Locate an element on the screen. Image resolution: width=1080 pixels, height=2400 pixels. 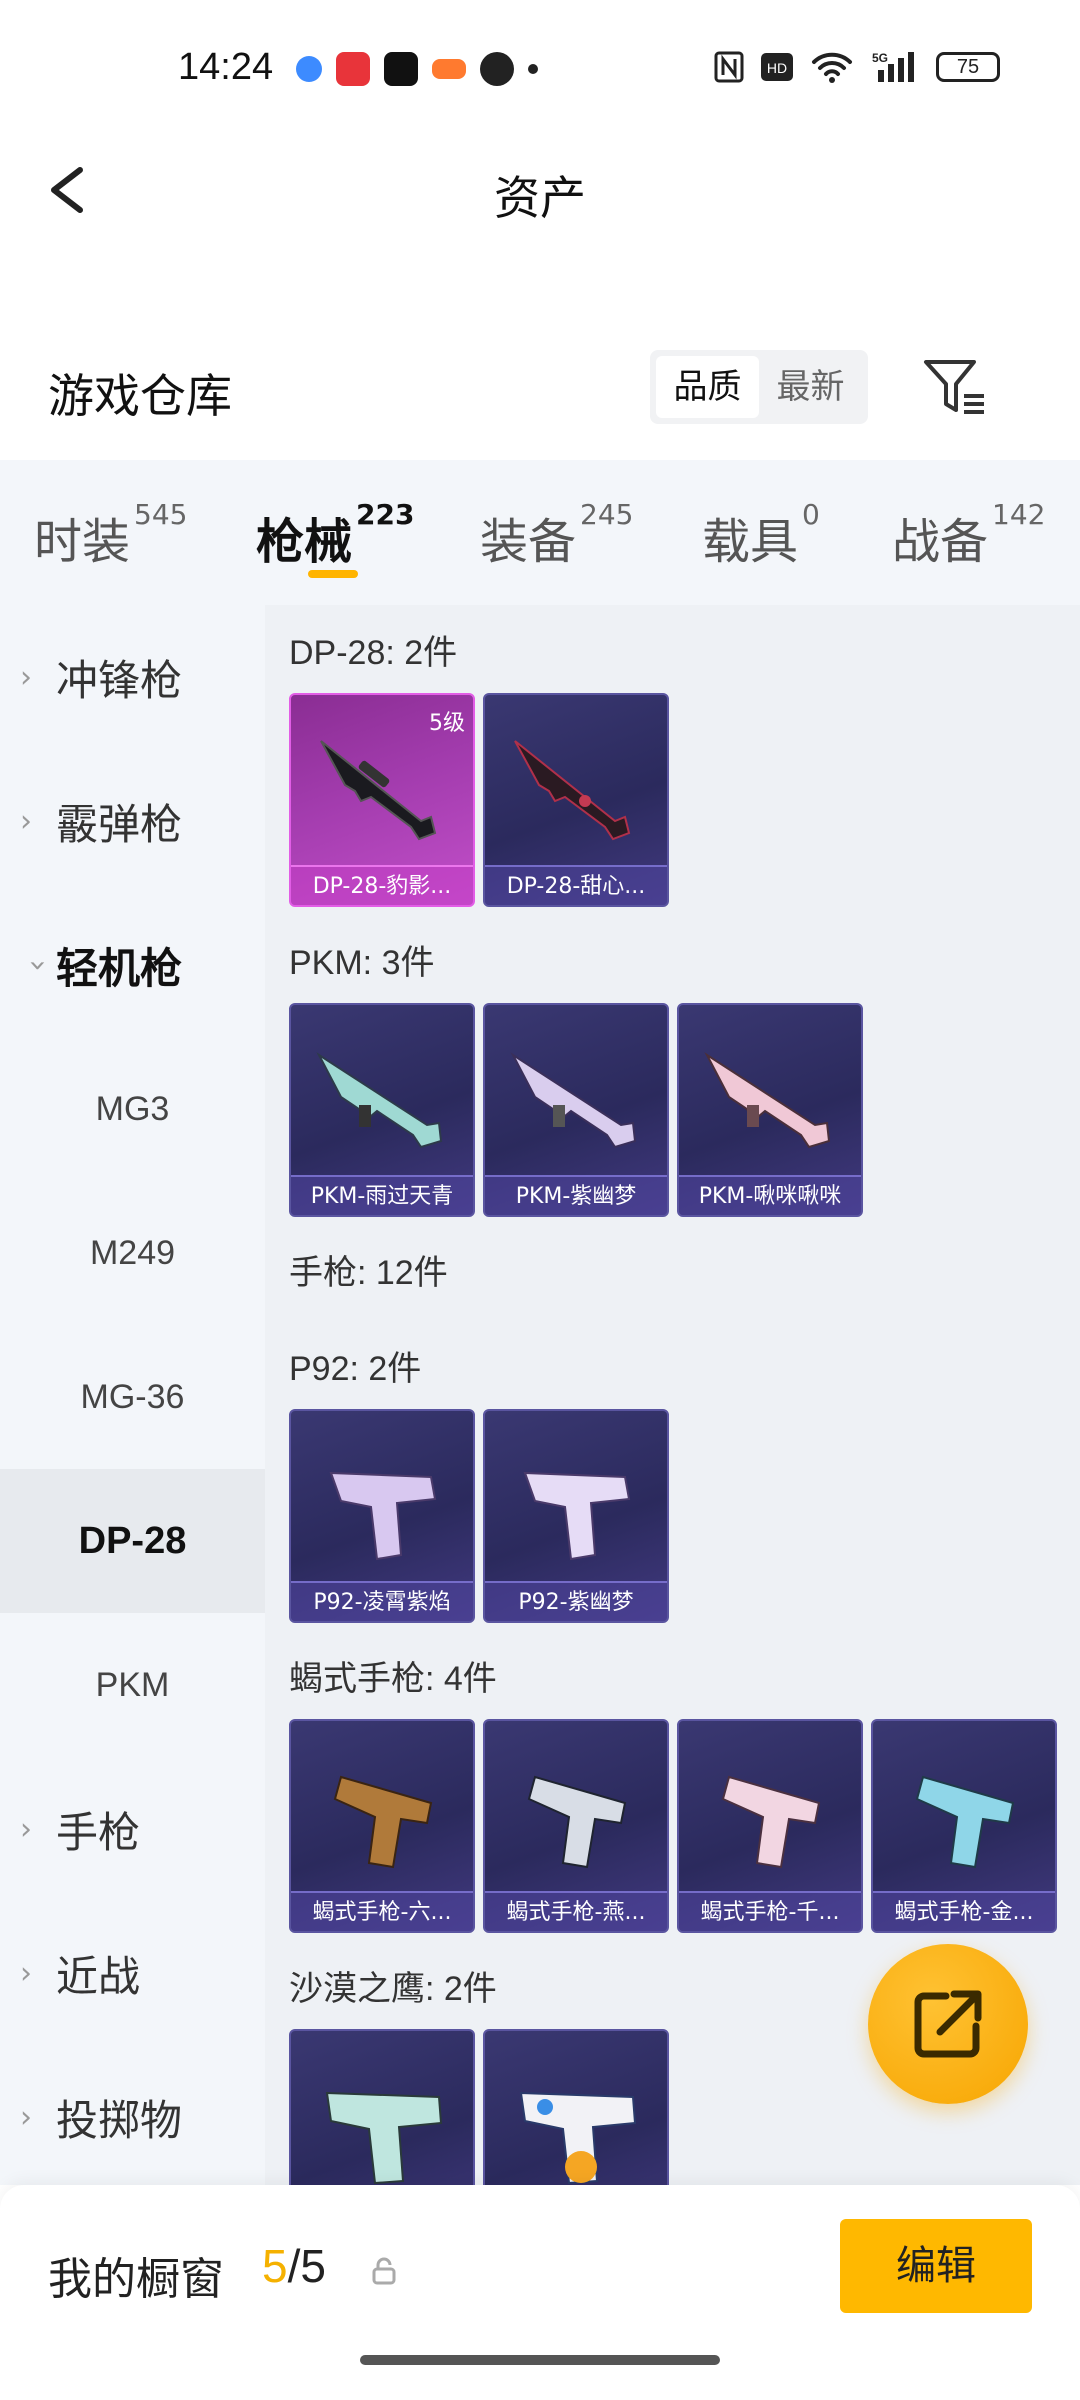
item-card: P92-紫幽梦 is located at coordinates (576, 1516).